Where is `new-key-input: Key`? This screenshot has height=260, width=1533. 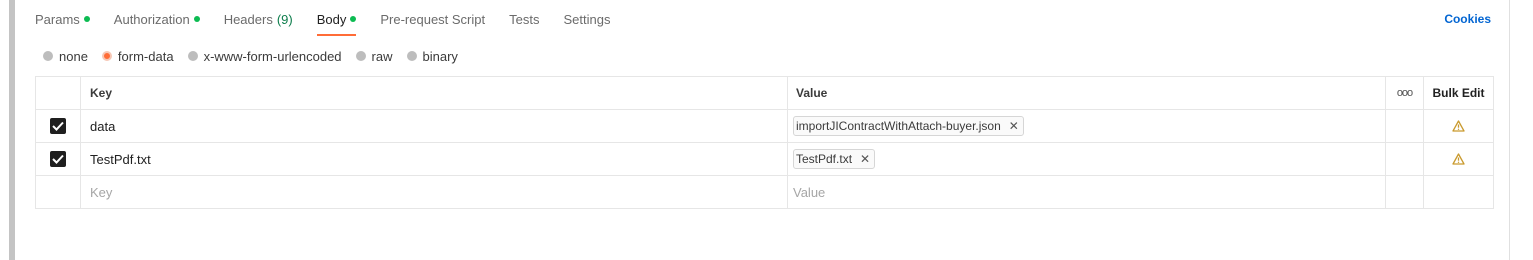
new-key-input: Key is located at coordinates (434, 192).